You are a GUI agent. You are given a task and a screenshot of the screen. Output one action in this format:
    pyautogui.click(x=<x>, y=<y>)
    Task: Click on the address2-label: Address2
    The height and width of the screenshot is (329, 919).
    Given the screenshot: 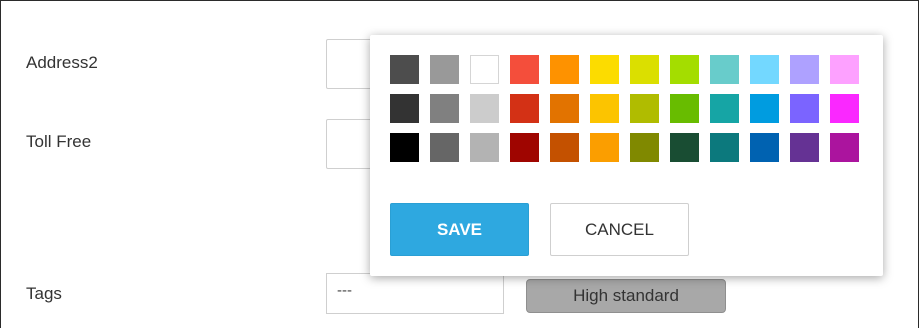 What is the action you would take?
    pyautogui.click(x=62, y=62)
    